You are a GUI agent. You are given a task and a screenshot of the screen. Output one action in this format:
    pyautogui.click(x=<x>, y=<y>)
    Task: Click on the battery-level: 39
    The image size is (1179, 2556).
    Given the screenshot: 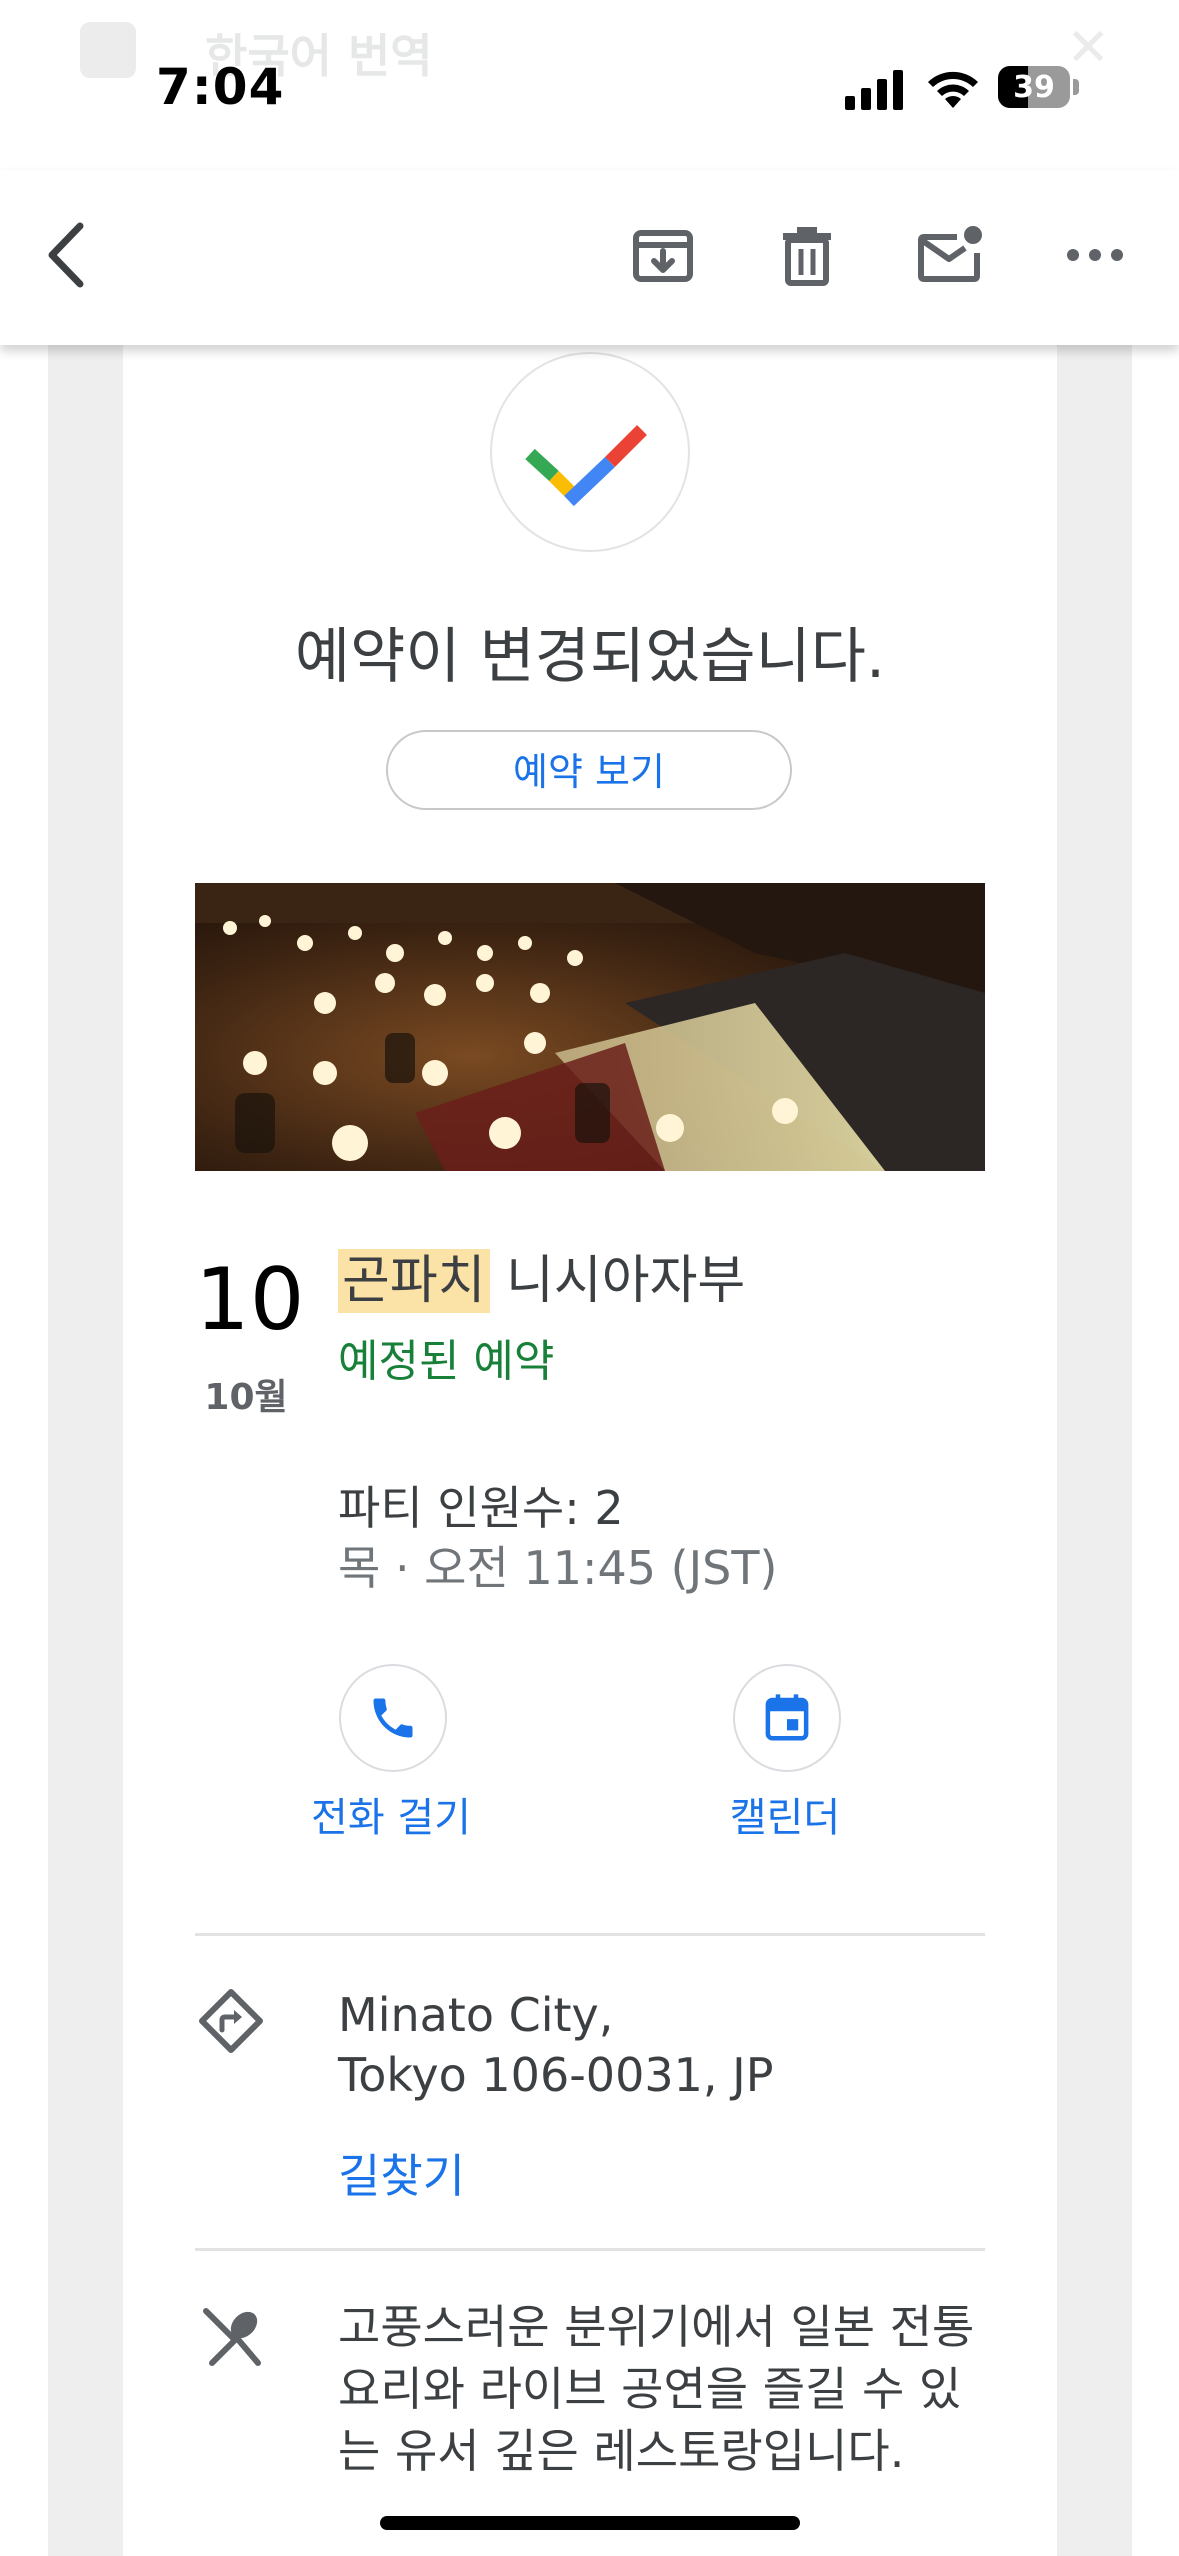 What is the action you would take?
    pyautogui.click(x=1034, y=87)
    